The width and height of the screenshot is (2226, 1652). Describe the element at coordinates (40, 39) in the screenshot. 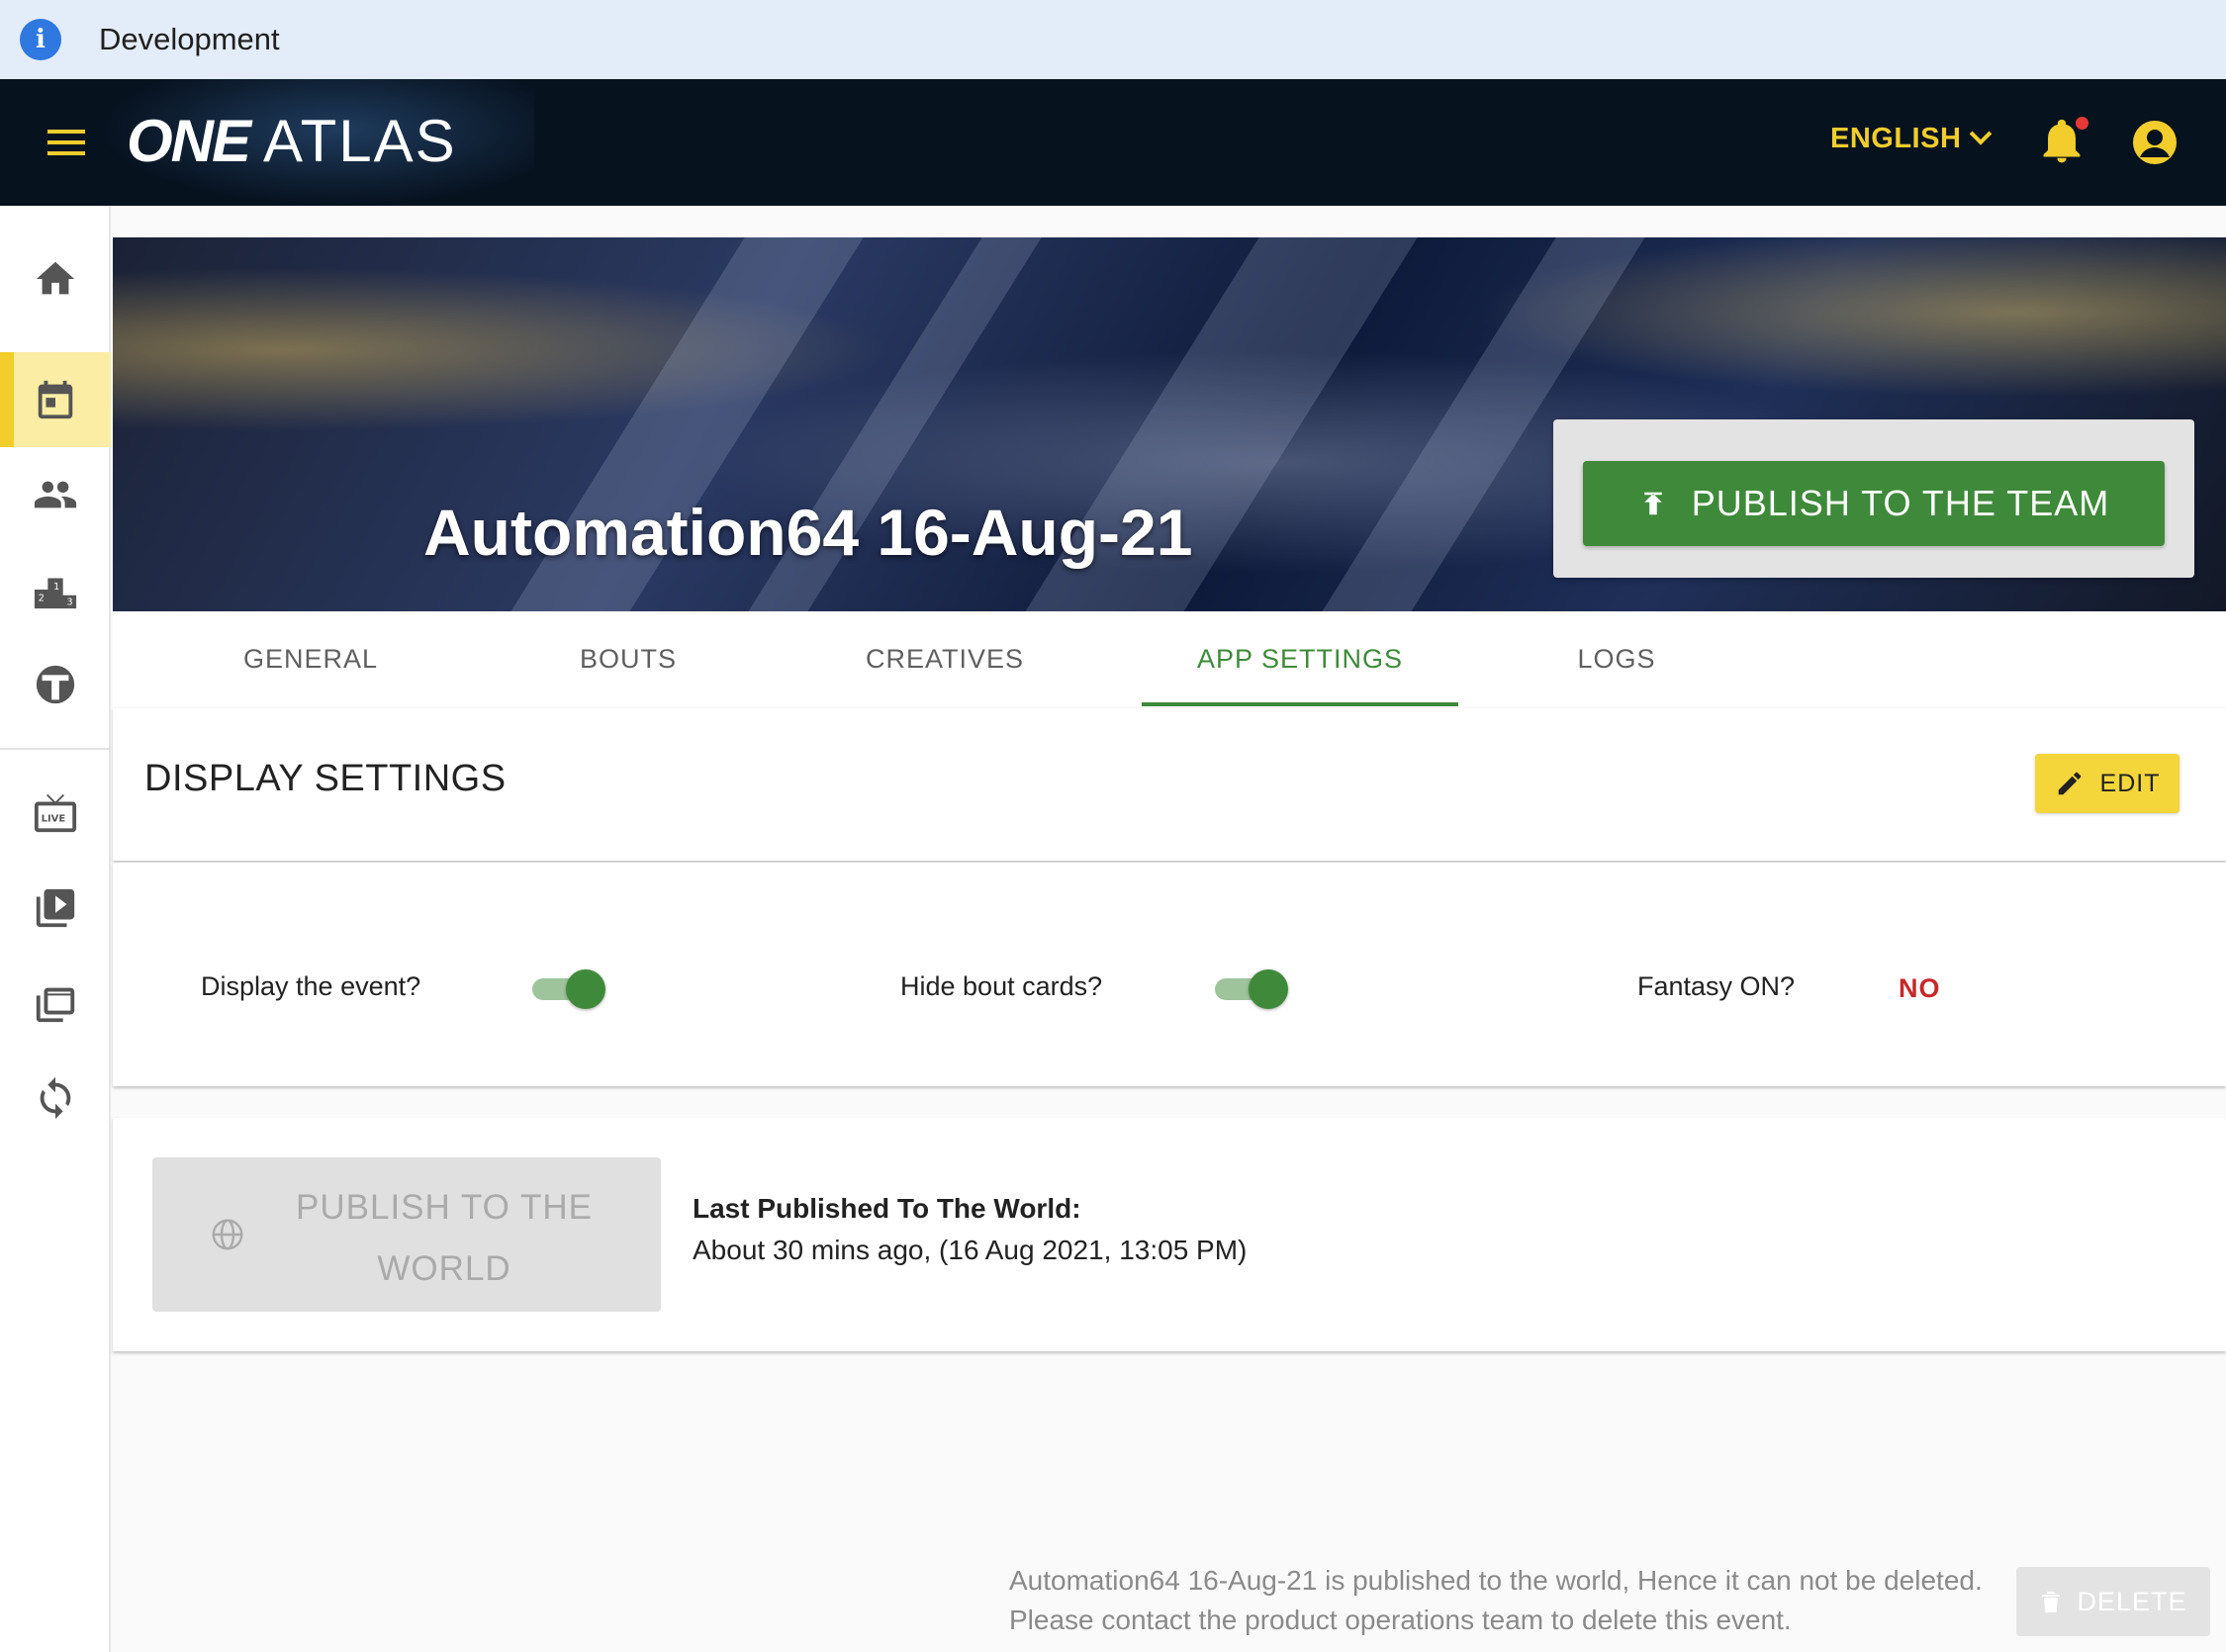

I see `info-icon: i` at that location.